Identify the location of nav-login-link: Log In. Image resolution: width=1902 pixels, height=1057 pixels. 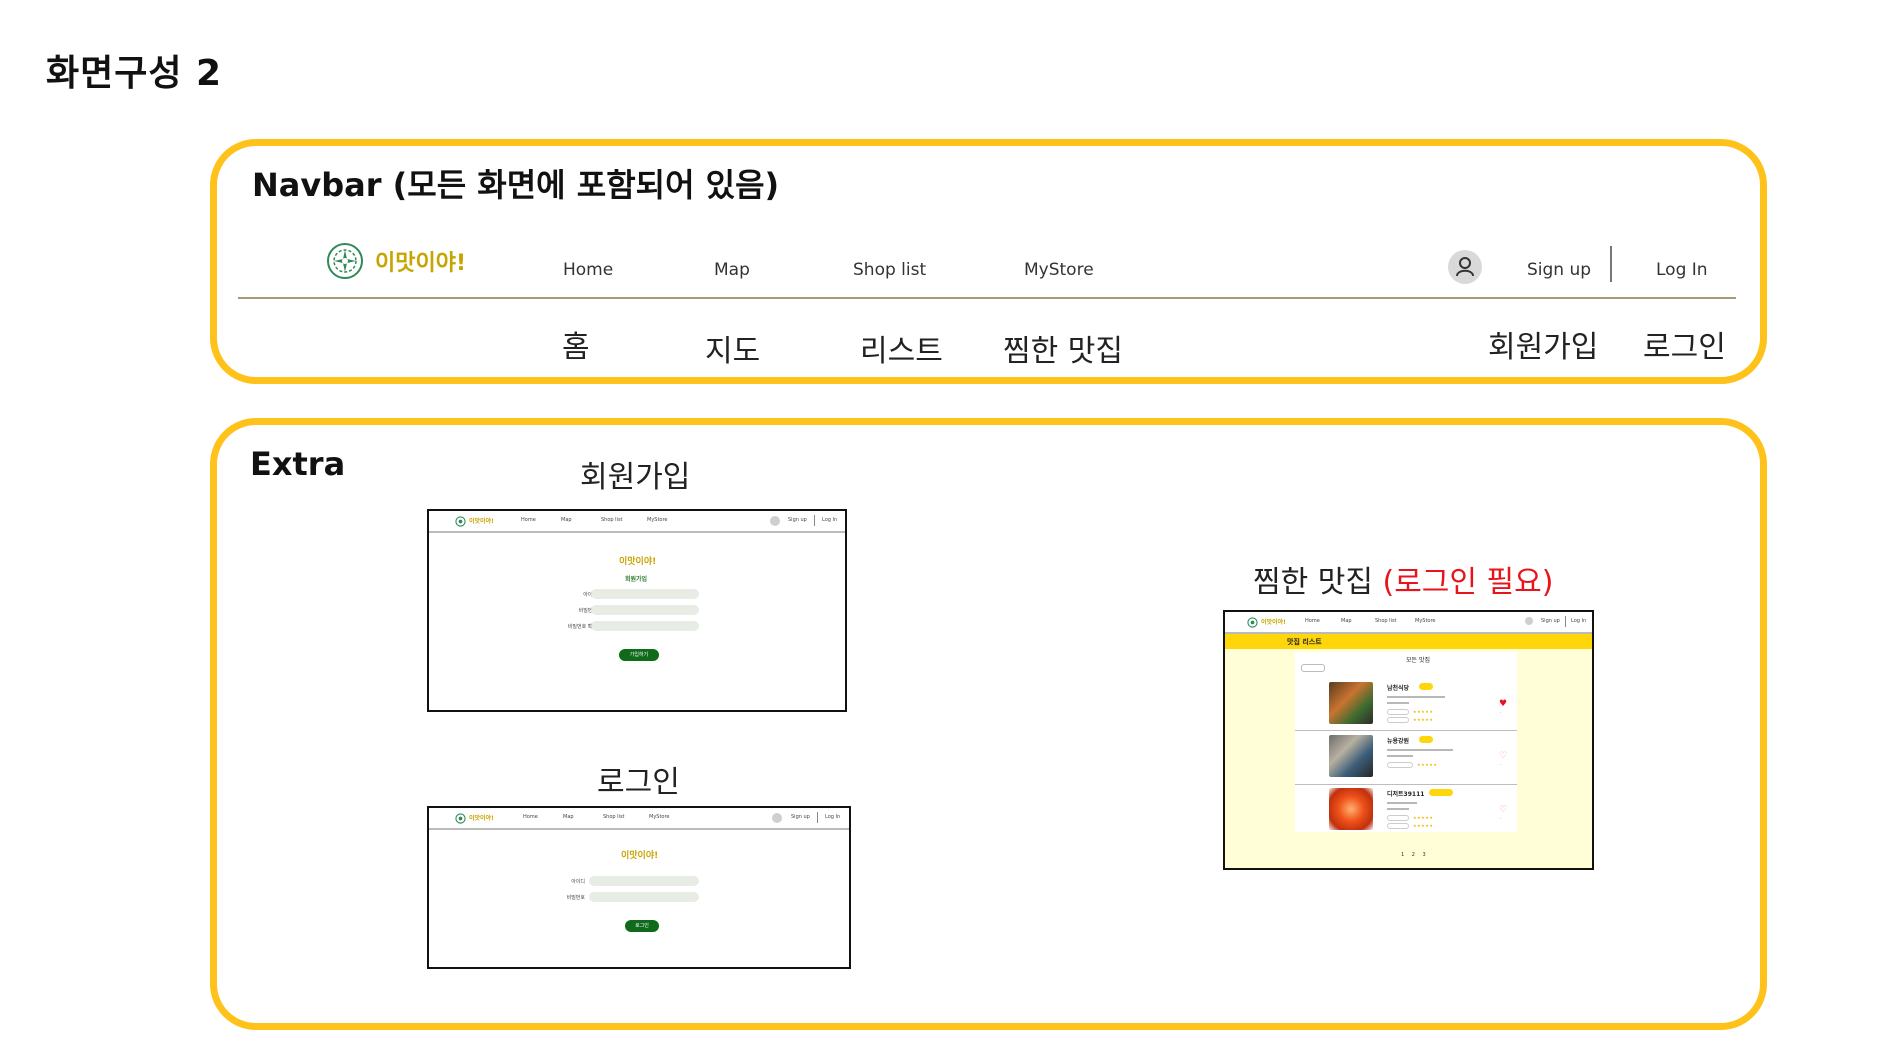
(1682, 270).